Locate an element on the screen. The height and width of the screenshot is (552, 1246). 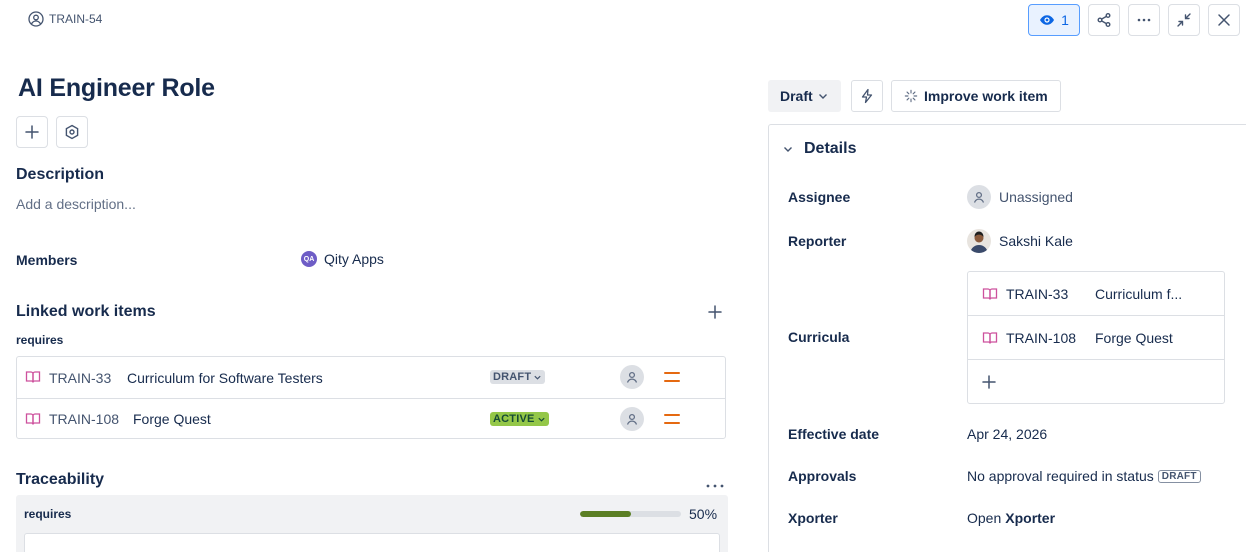
minimize-button is located at coordinates (1184, 20).